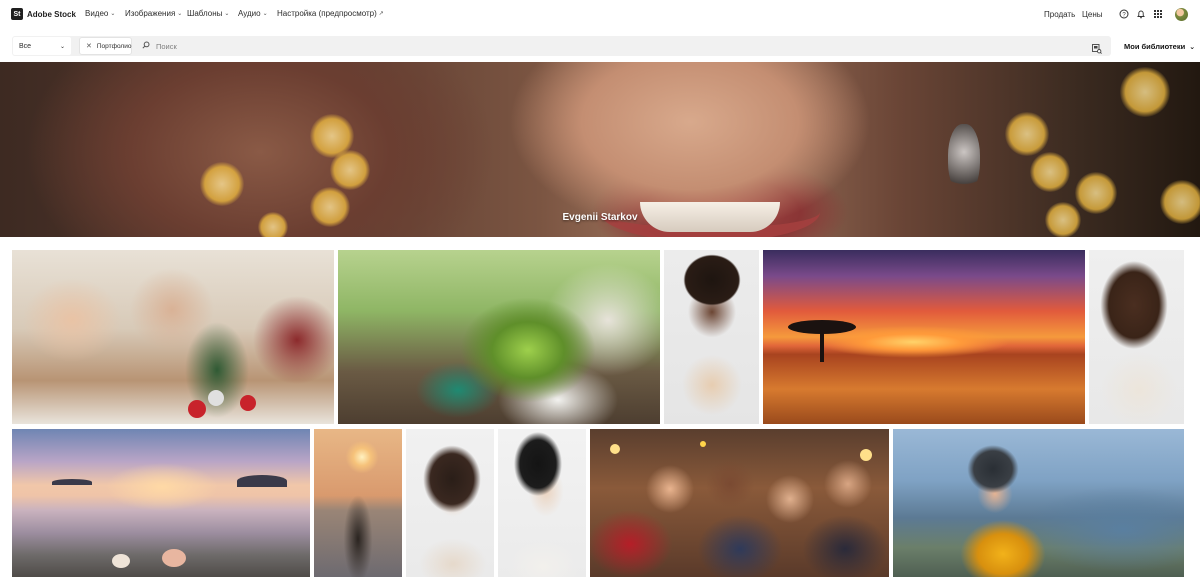 The height and width of the screenshot is (577, 1200). I want to click on brand-name: Adobe Stock, so click(51, 14).